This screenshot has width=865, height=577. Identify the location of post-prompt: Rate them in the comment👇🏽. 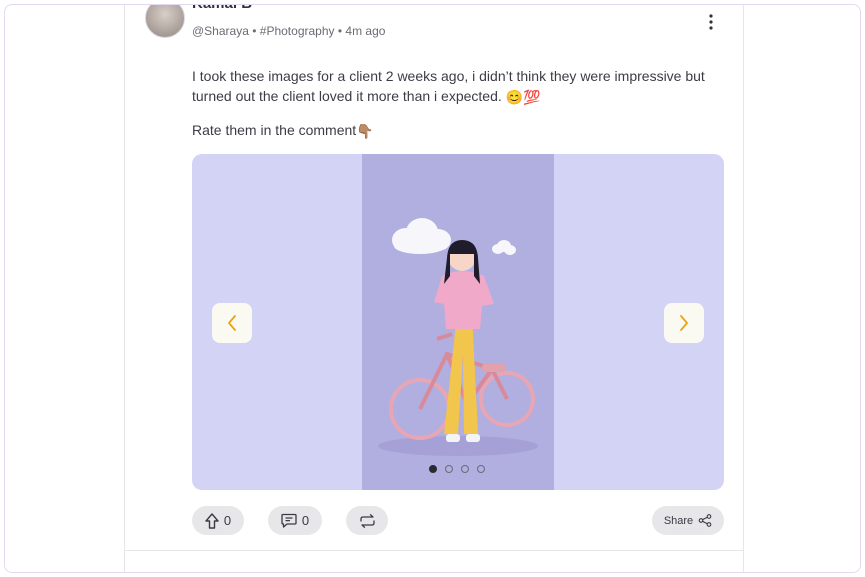
(283, 130).